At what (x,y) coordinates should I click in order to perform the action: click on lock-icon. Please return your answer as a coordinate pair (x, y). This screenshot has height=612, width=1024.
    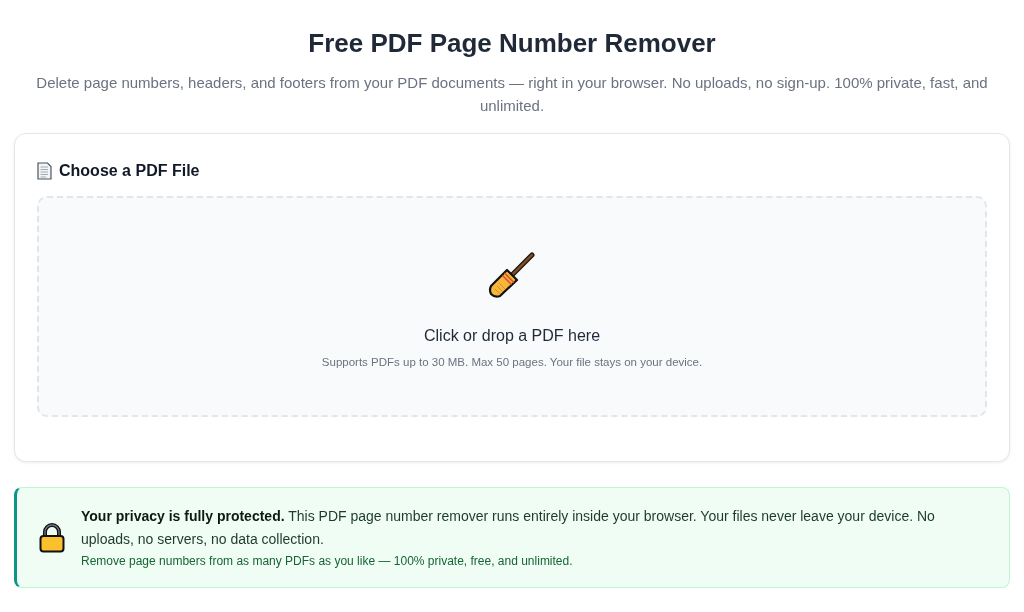
    Looking at the image, I should click on (52, 537).